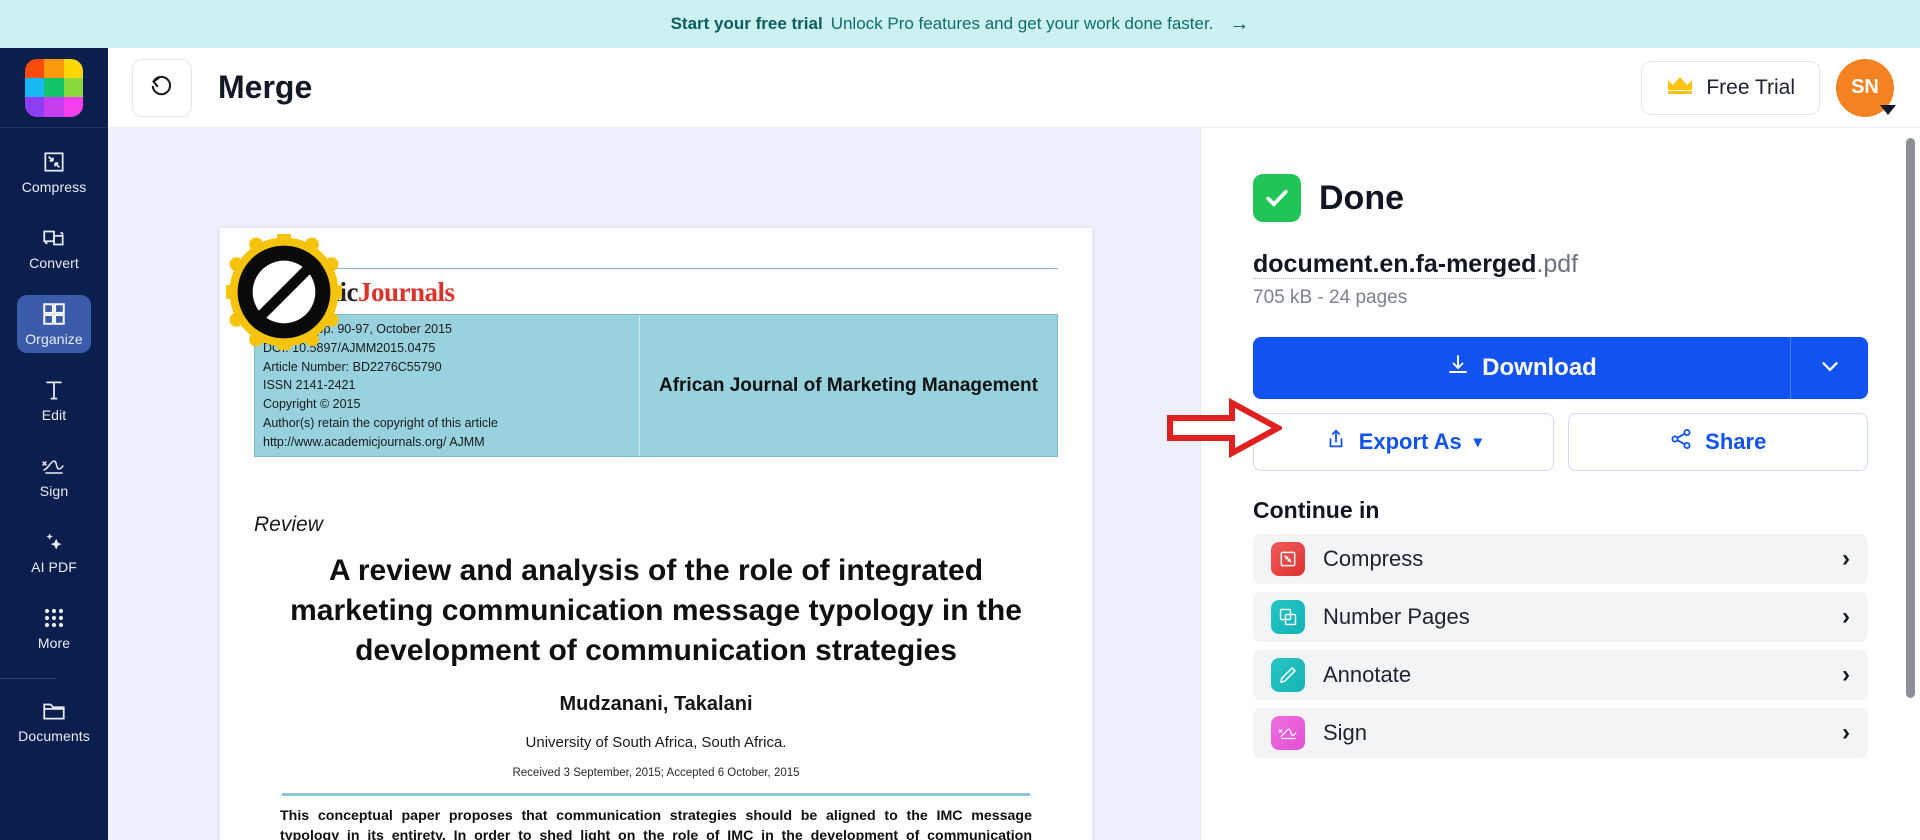 This screenshot has height=840, width=1920. What do you see at coordinates (1750, 87) in the screenshot?
I see `free-trial-label: Free Trial` at bounding box center [1750, 87].